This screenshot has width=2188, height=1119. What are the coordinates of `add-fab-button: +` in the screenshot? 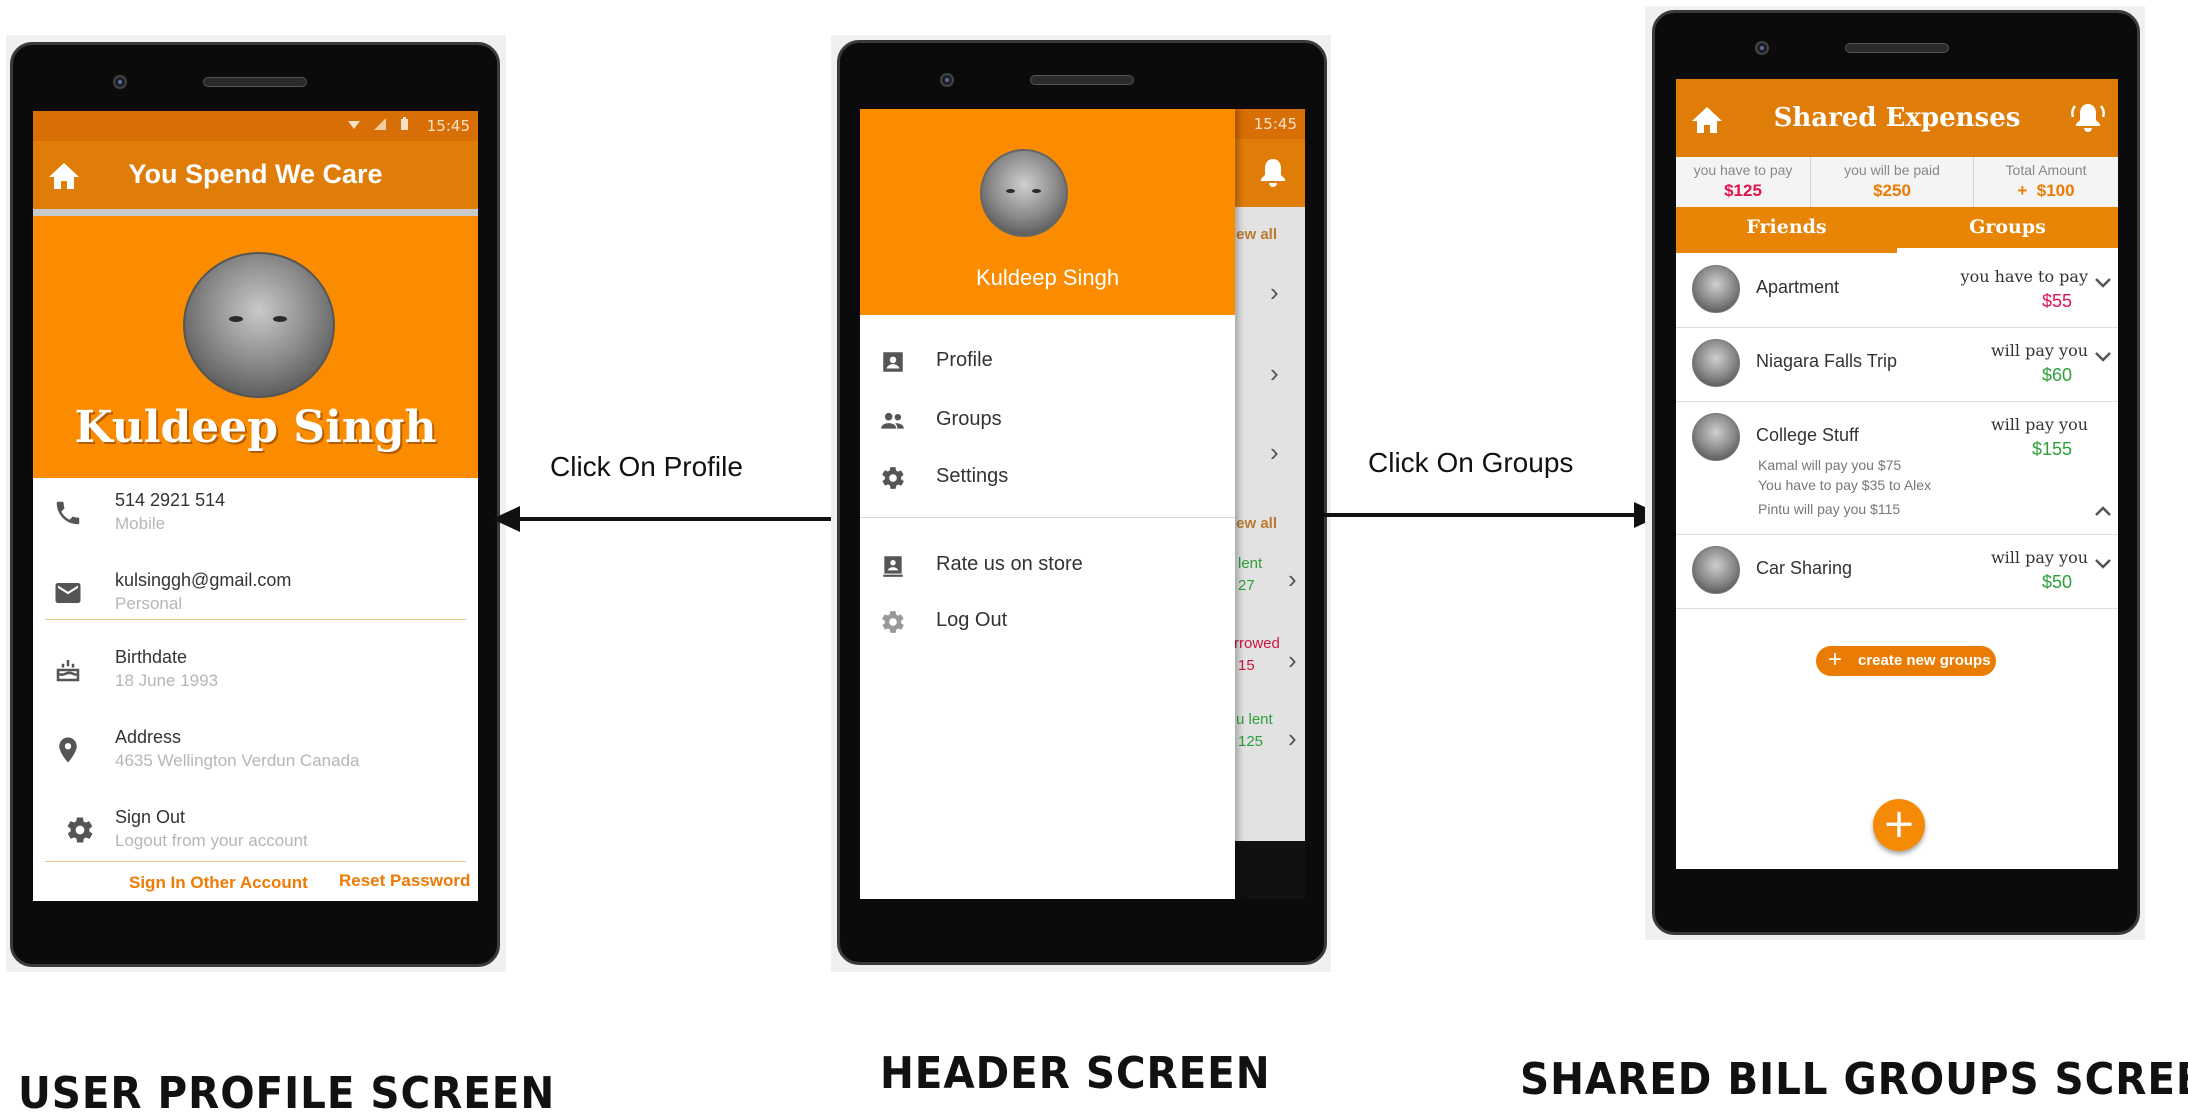 It's located at (1899, 825).